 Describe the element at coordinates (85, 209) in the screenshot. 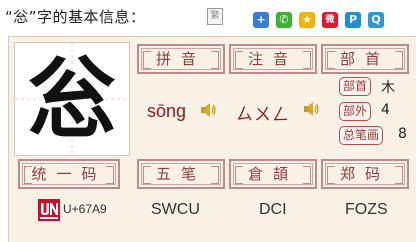

I see `unicode-value: U+67A9` at that location.